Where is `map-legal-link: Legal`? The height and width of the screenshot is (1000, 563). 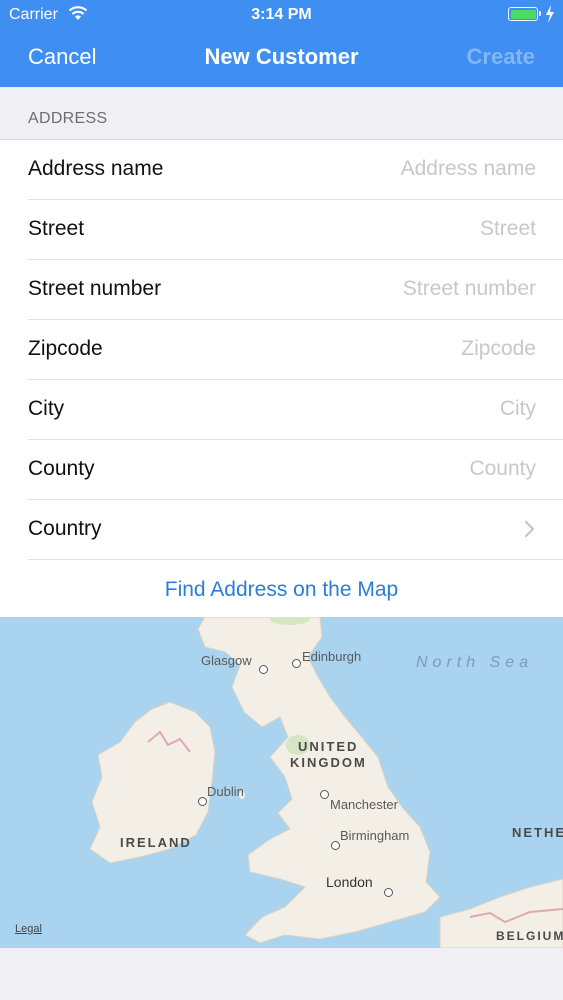 map-legal-link: Legal is located at coordinates (28, 929).